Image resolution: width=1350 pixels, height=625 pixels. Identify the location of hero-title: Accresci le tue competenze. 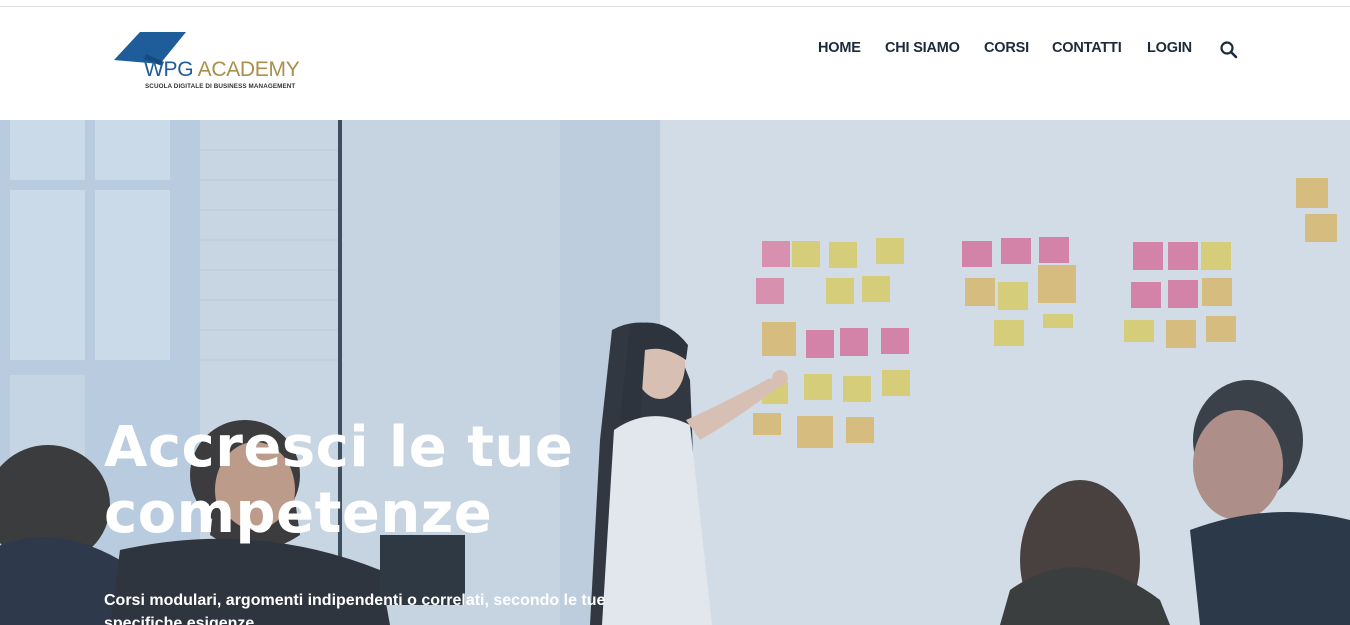
(339, 480).